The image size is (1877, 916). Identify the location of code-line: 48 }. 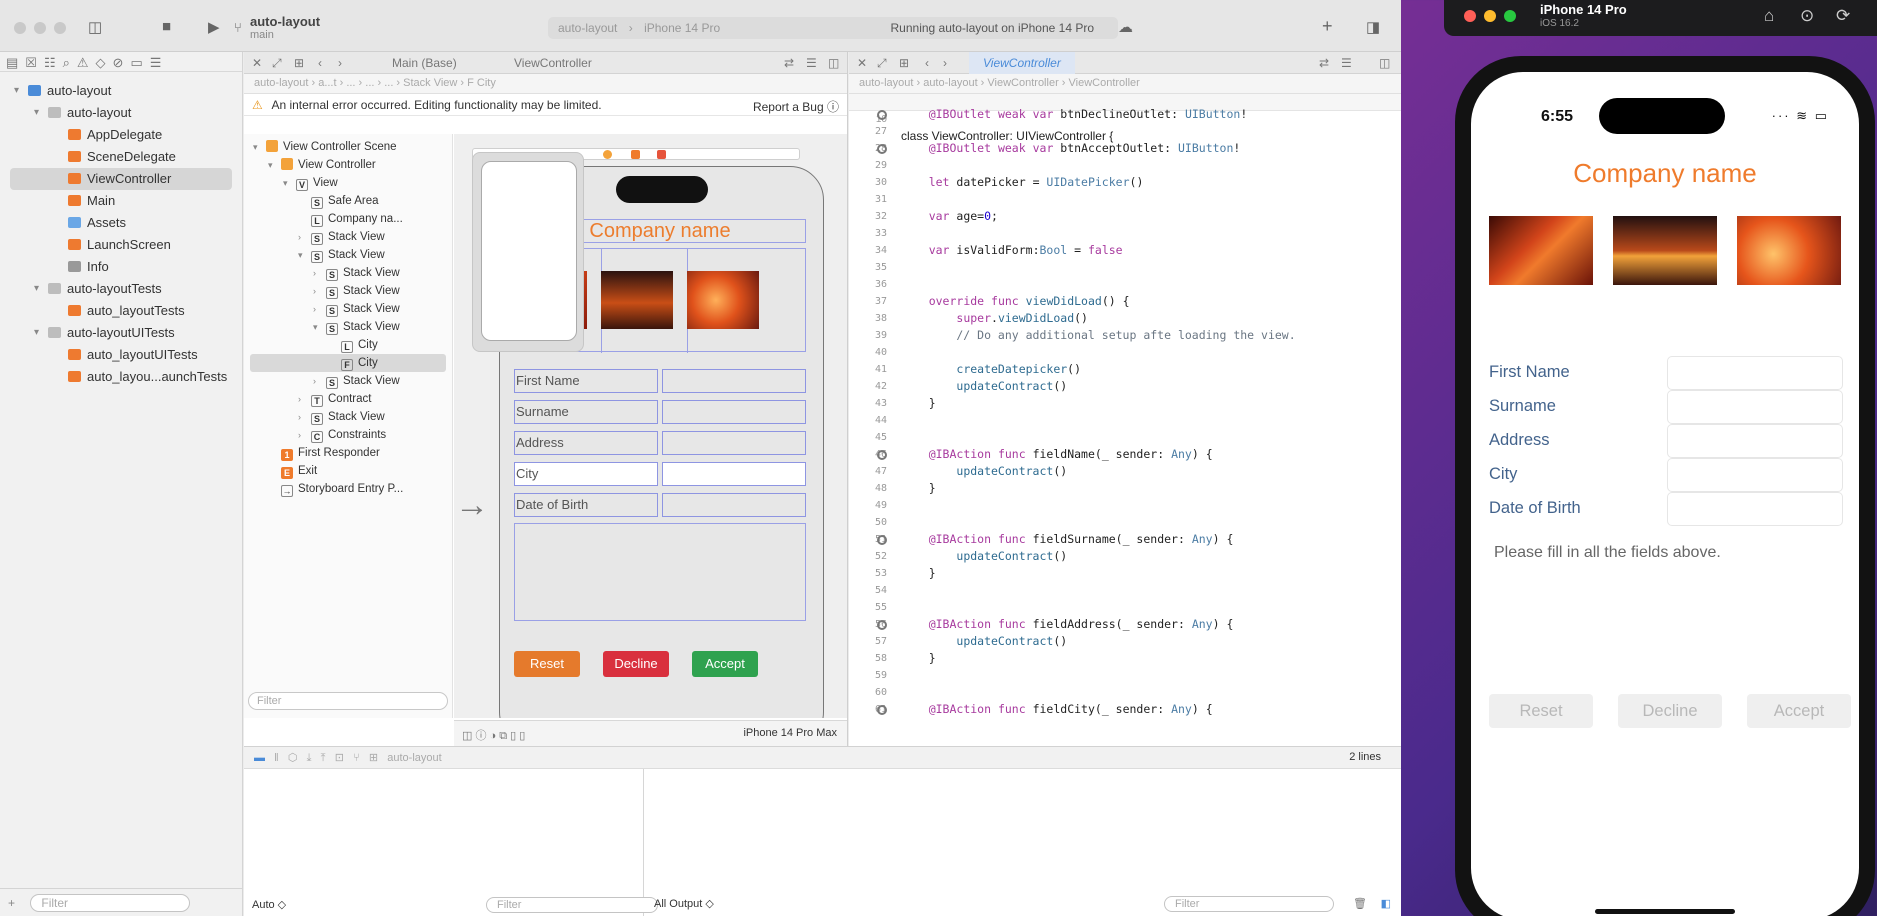
(1125, 488).